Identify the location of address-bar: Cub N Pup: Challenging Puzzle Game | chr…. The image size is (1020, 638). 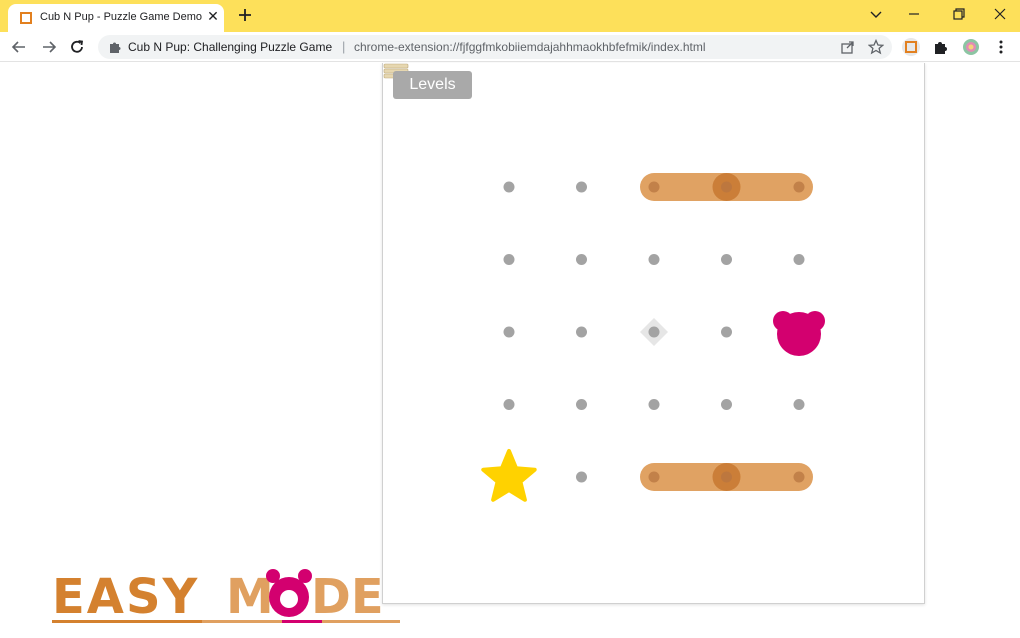
(495, 47).